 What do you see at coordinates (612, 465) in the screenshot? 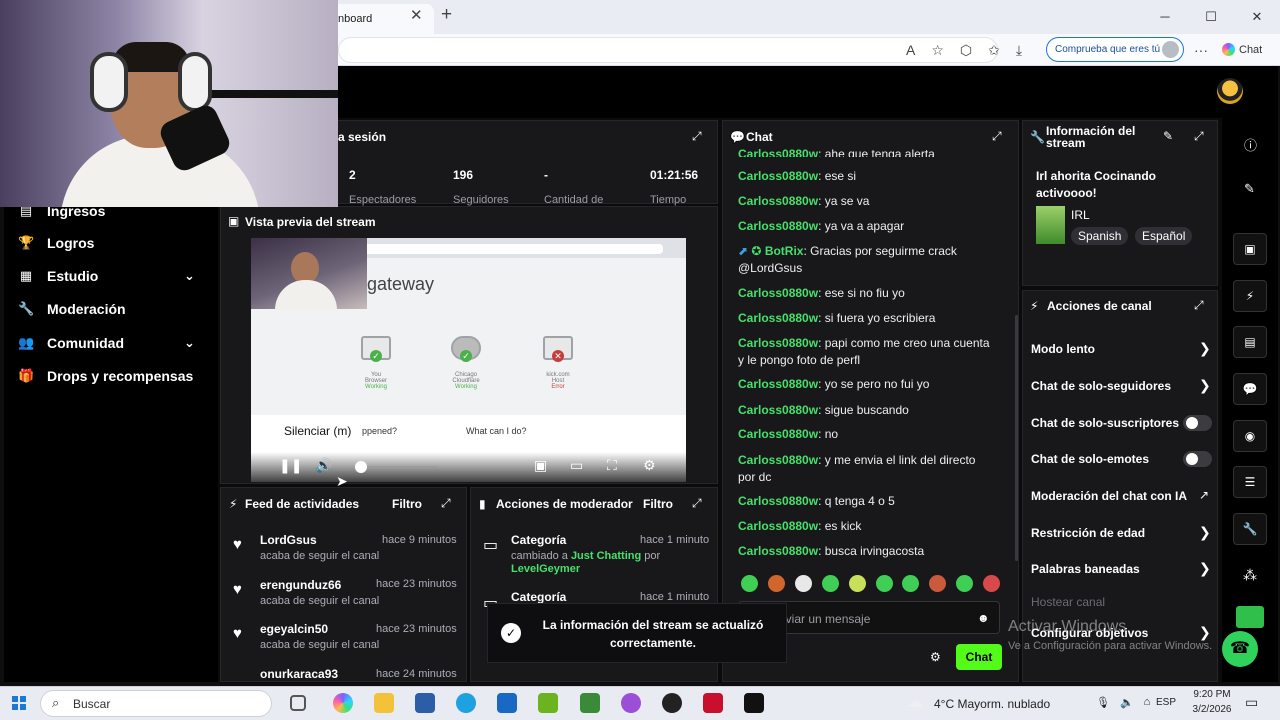
I see `fullscreen-icon: ⛶` at bounding box center [612, 465].